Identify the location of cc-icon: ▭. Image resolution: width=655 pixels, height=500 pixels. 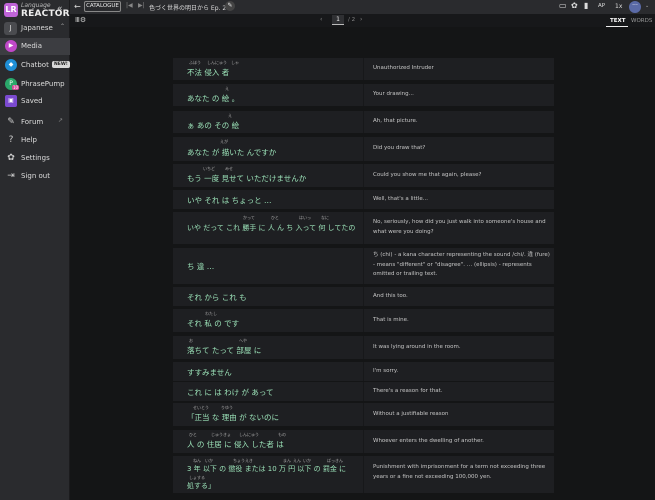
(563, 5).